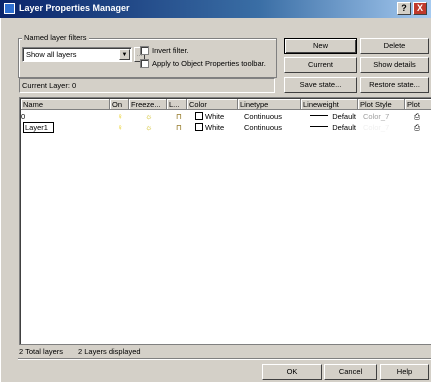 This screenshot has width=431, height=382. Describe the element at coordinates (170, 50) in the screenshot. I see `invert-filter-label: Invert filter.` at that location.